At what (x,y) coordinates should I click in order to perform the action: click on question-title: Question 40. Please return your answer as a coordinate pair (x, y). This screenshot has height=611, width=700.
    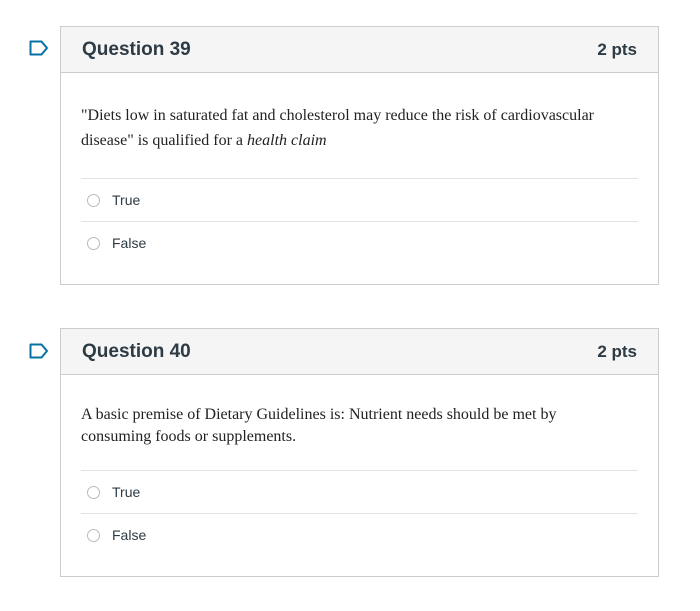
    Looking at the image, I should click on (136, 351).